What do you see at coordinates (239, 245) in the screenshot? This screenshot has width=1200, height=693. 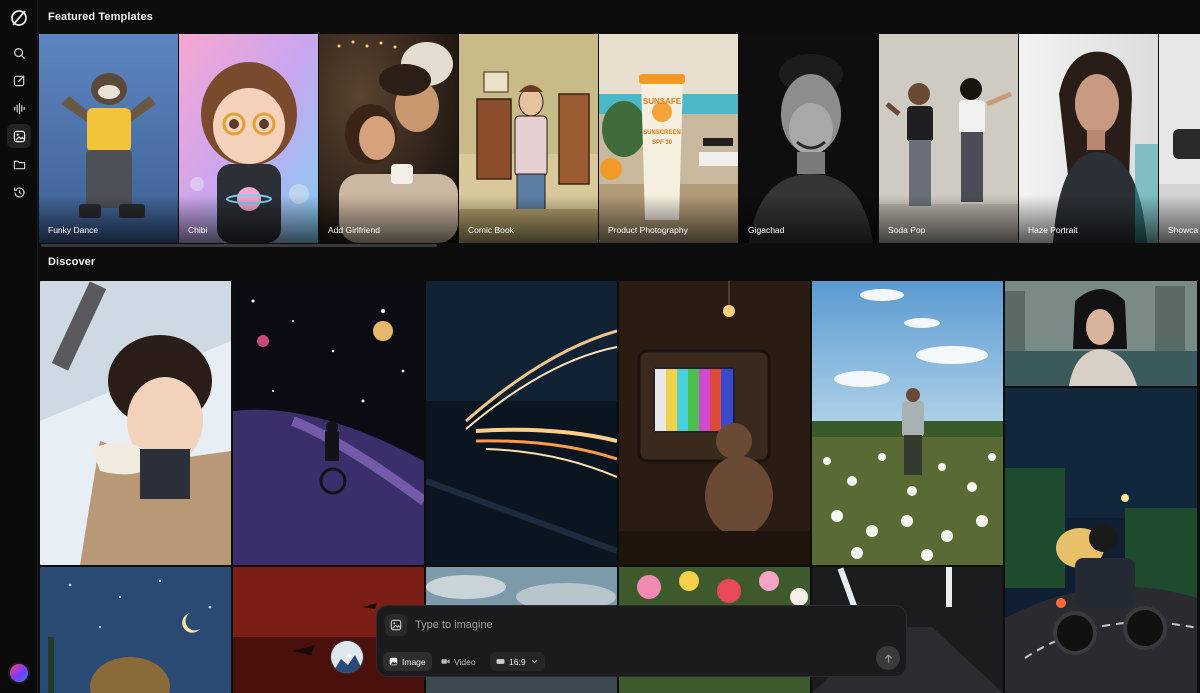 I see `featured-scrollbar` at bounding box center [239, 245].